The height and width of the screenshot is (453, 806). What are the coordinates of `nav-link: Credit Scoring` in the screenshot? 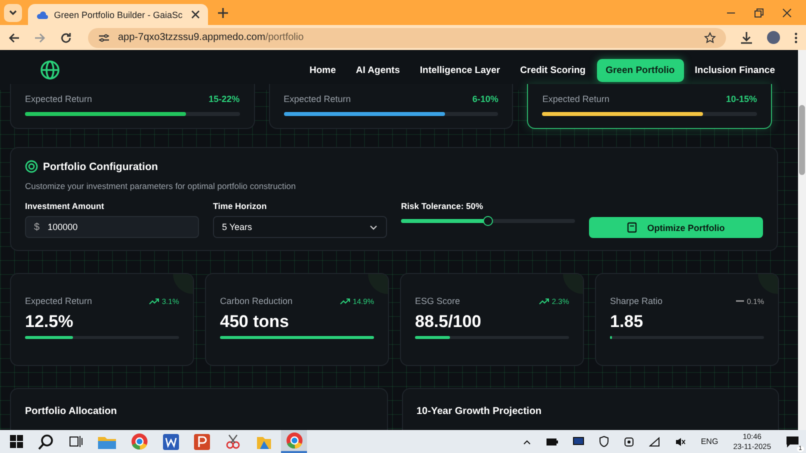 It's located at (553, 70).